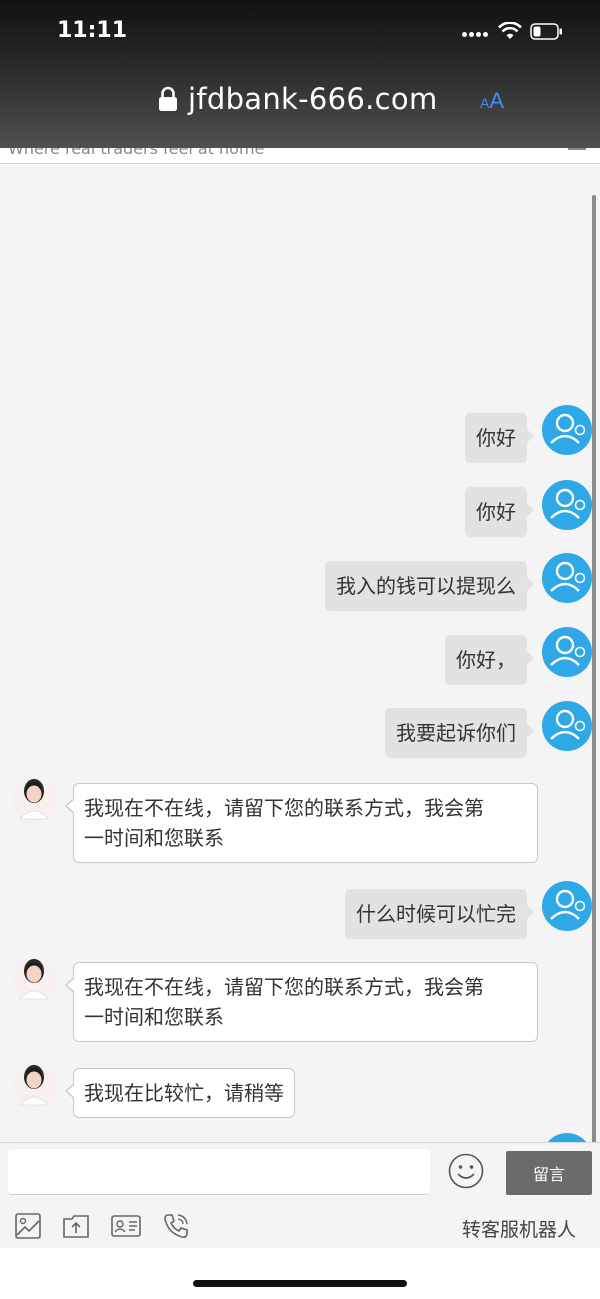 This screenshot has width=600, height=1299. I want to click on agent-message-bubble: 我现在比较忙，请稍等, so click(180, 1093).